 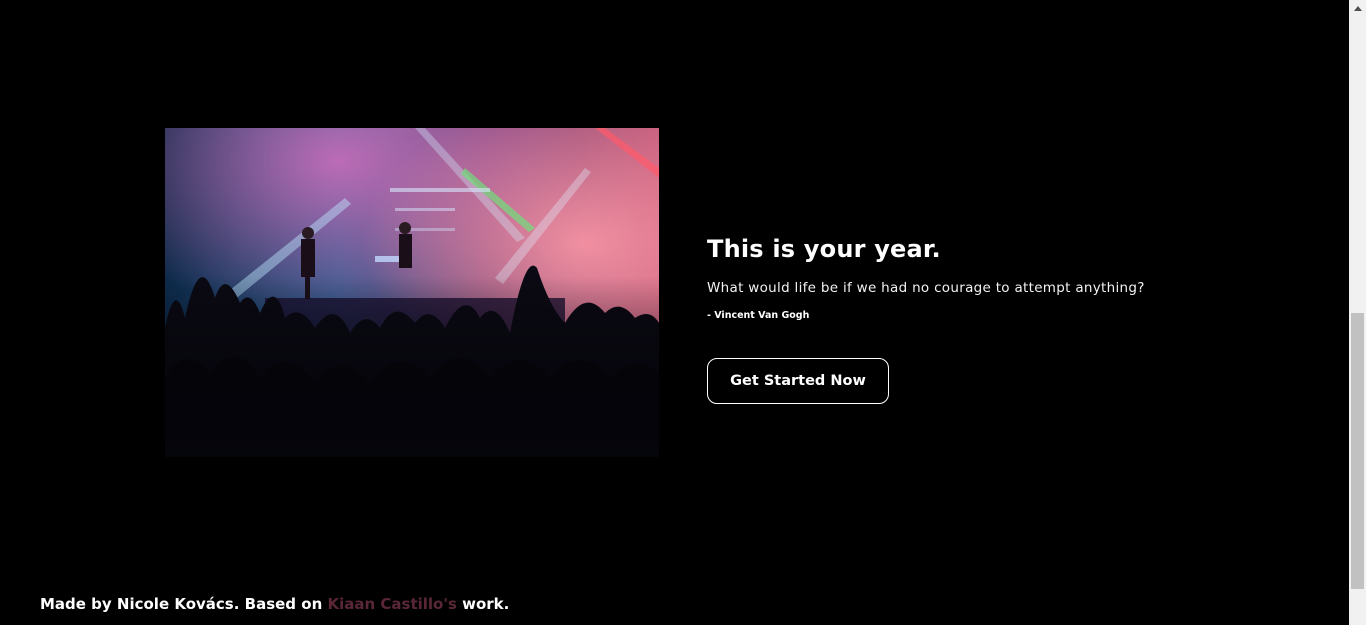 What do you see at coordinates (758, 315) in the screenshot?
I see `quote-author: - Vincent Van Gogh` at bounding box center [758, 315].